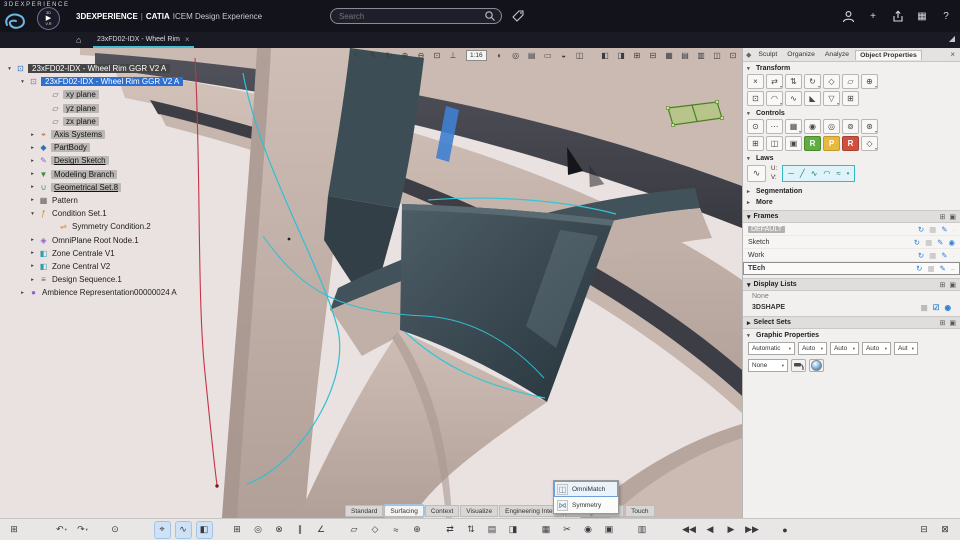  What do you see at coordinates (953, 268) in the screenshot?
I see `frame-visibility-icon: –` at bounding box center [953, 268].